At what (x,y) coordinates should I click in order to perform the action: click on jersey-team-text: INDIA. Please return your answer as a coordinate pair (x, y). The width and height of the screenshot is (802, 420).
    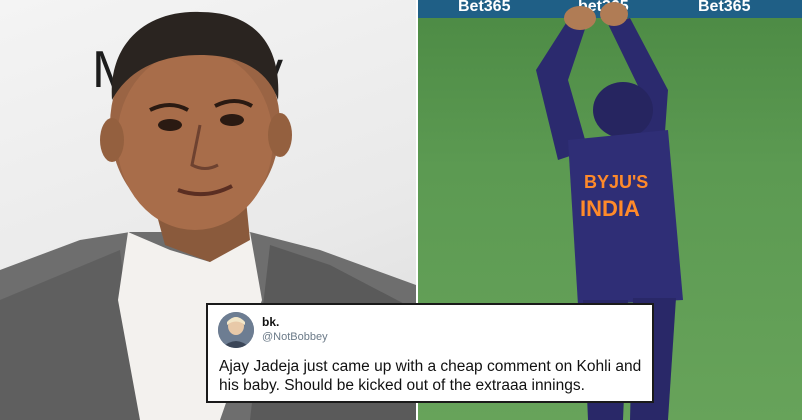
    Looking at the image, I should click on (610, 208).